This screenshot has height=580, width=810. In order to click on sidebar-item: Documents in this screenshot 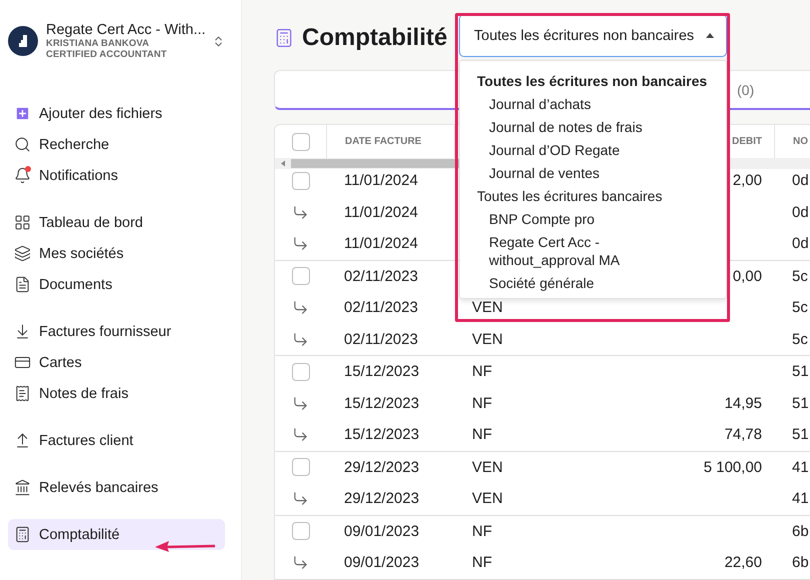, I will do `click(116, 284)`.